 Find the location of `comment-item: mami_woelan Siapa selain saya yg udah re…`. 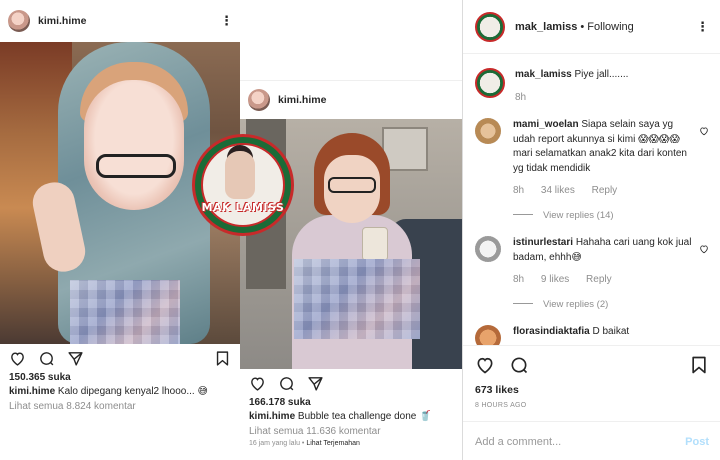

comment-item: mami_woelan Siapa selain saya yg udah re… is located at coordinates (592, 170).